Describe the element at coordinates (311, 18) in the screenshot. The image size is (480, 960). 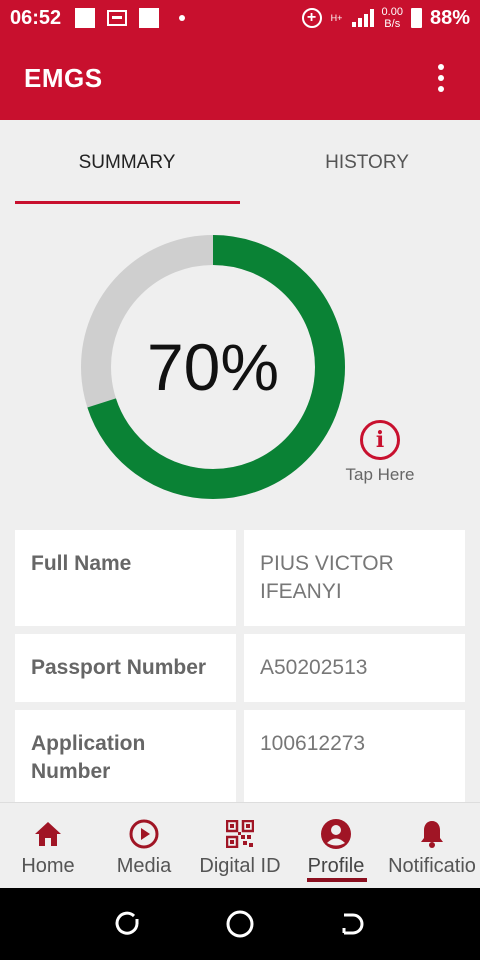
I see `data-saver-icon: +` at that location.